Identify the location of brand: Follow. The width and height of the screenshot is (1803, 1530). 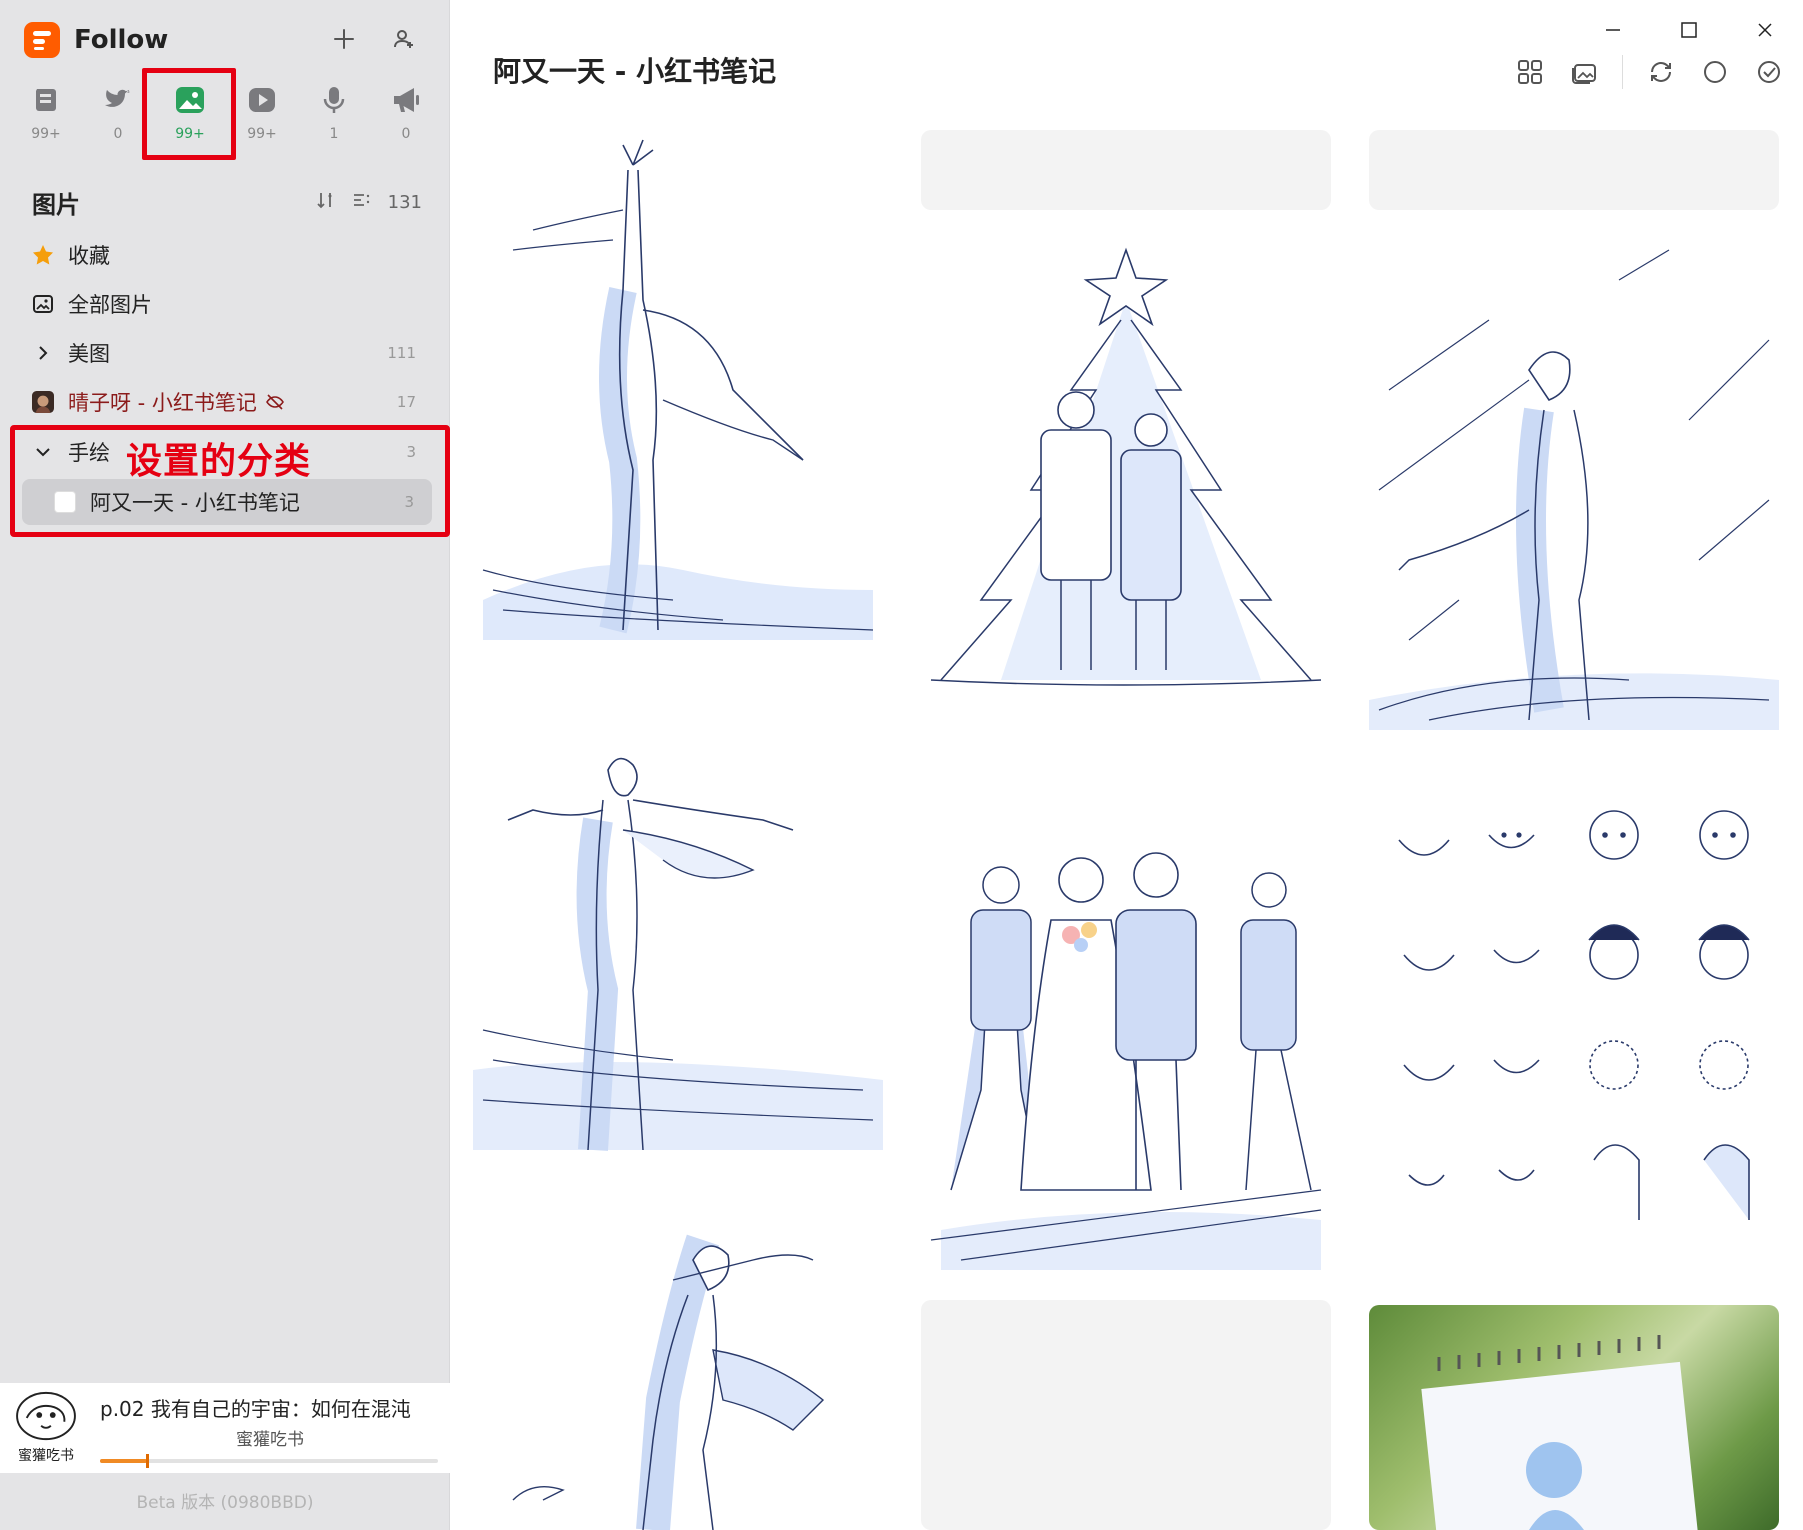
(96, 40).